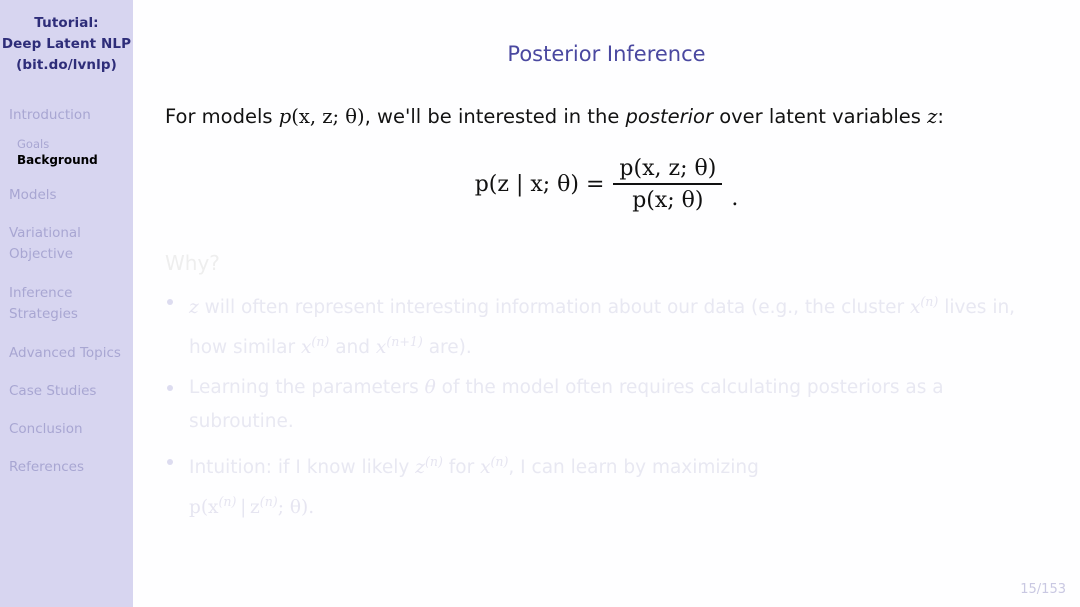  Describe the element at coordinates (71, 314) in the screenshot. I see `sidebar-item-inference-strategies-line2: Strategies` at that location.